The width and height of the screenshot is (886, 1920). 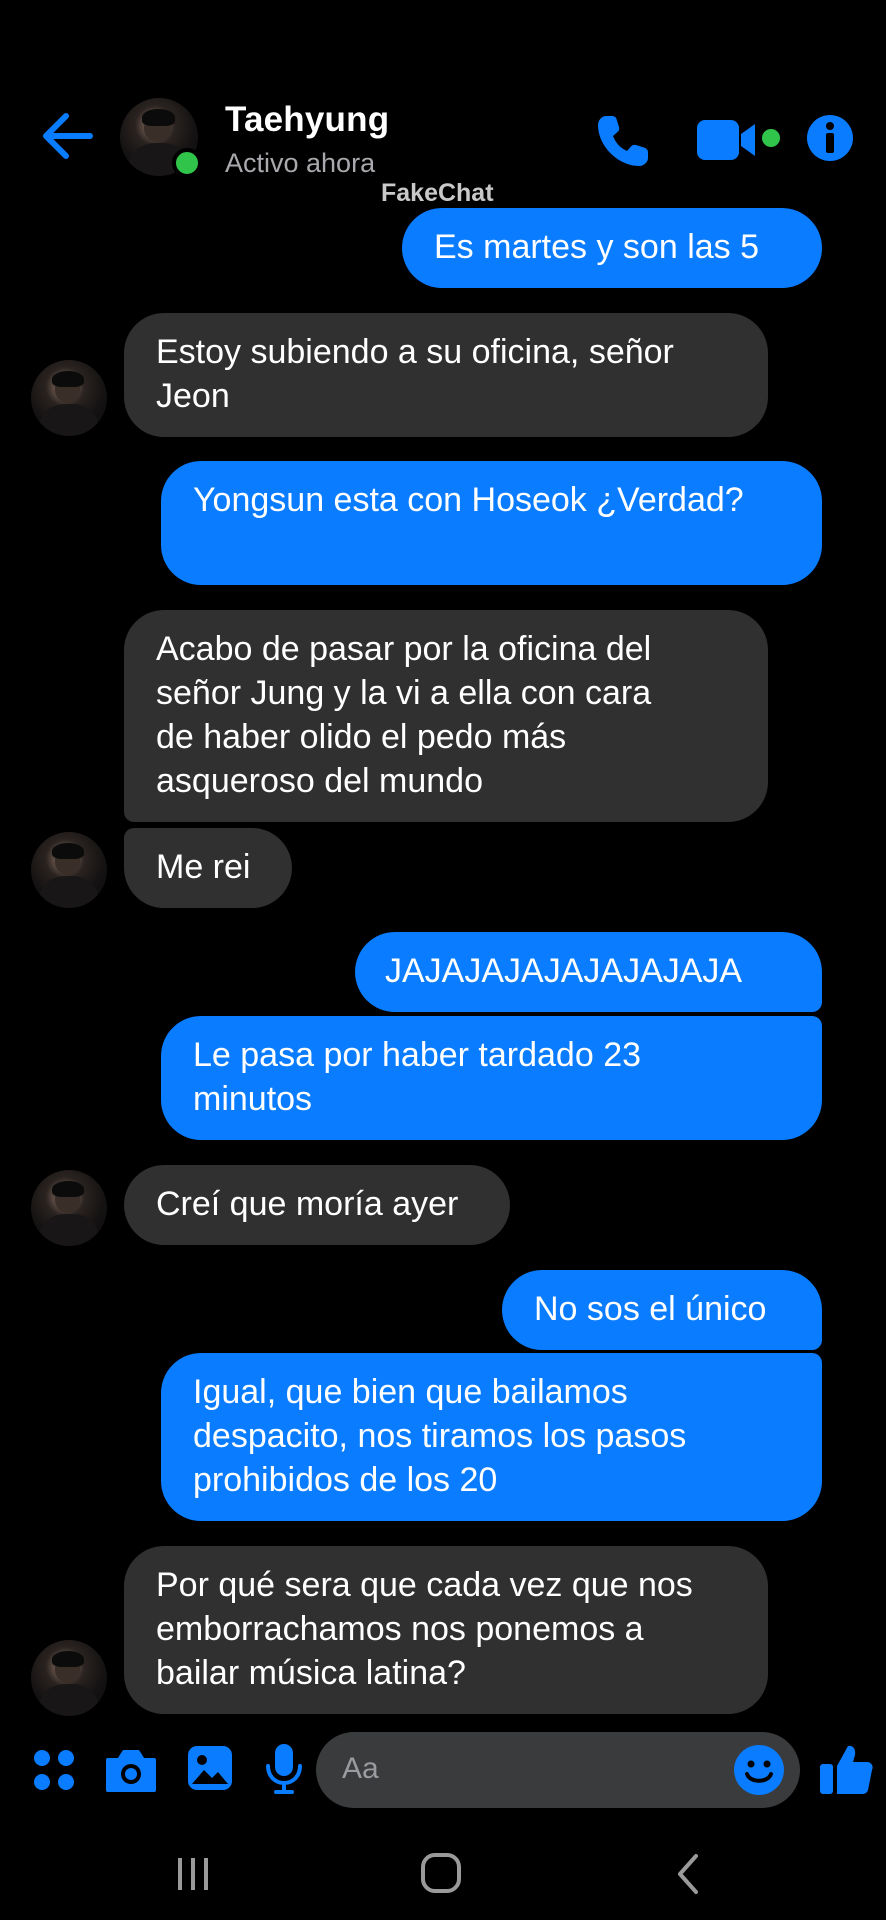 I want to click on message-incoming: Me rei, so click(x=208, y=868).